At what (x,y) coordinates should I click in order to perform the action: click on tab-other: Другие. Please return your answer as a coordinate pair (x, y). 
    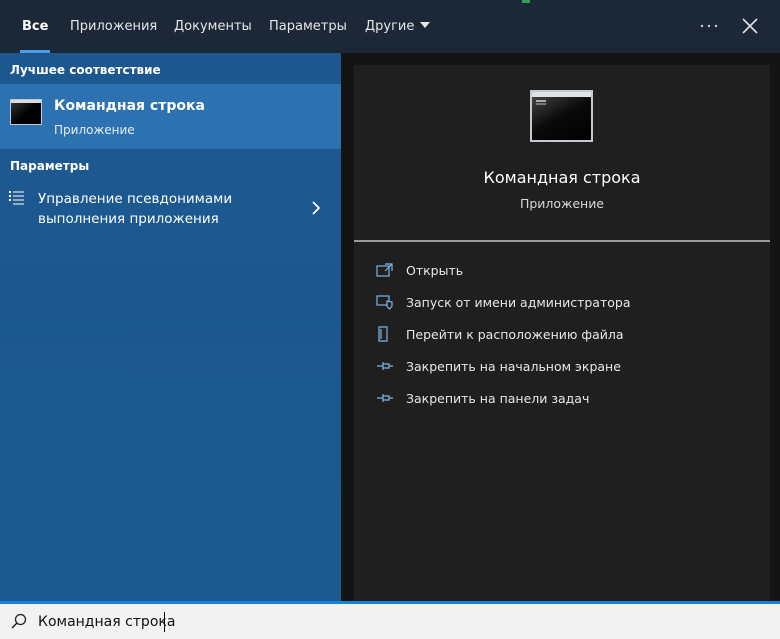
    Looking at the image, I should click on (398, 26).